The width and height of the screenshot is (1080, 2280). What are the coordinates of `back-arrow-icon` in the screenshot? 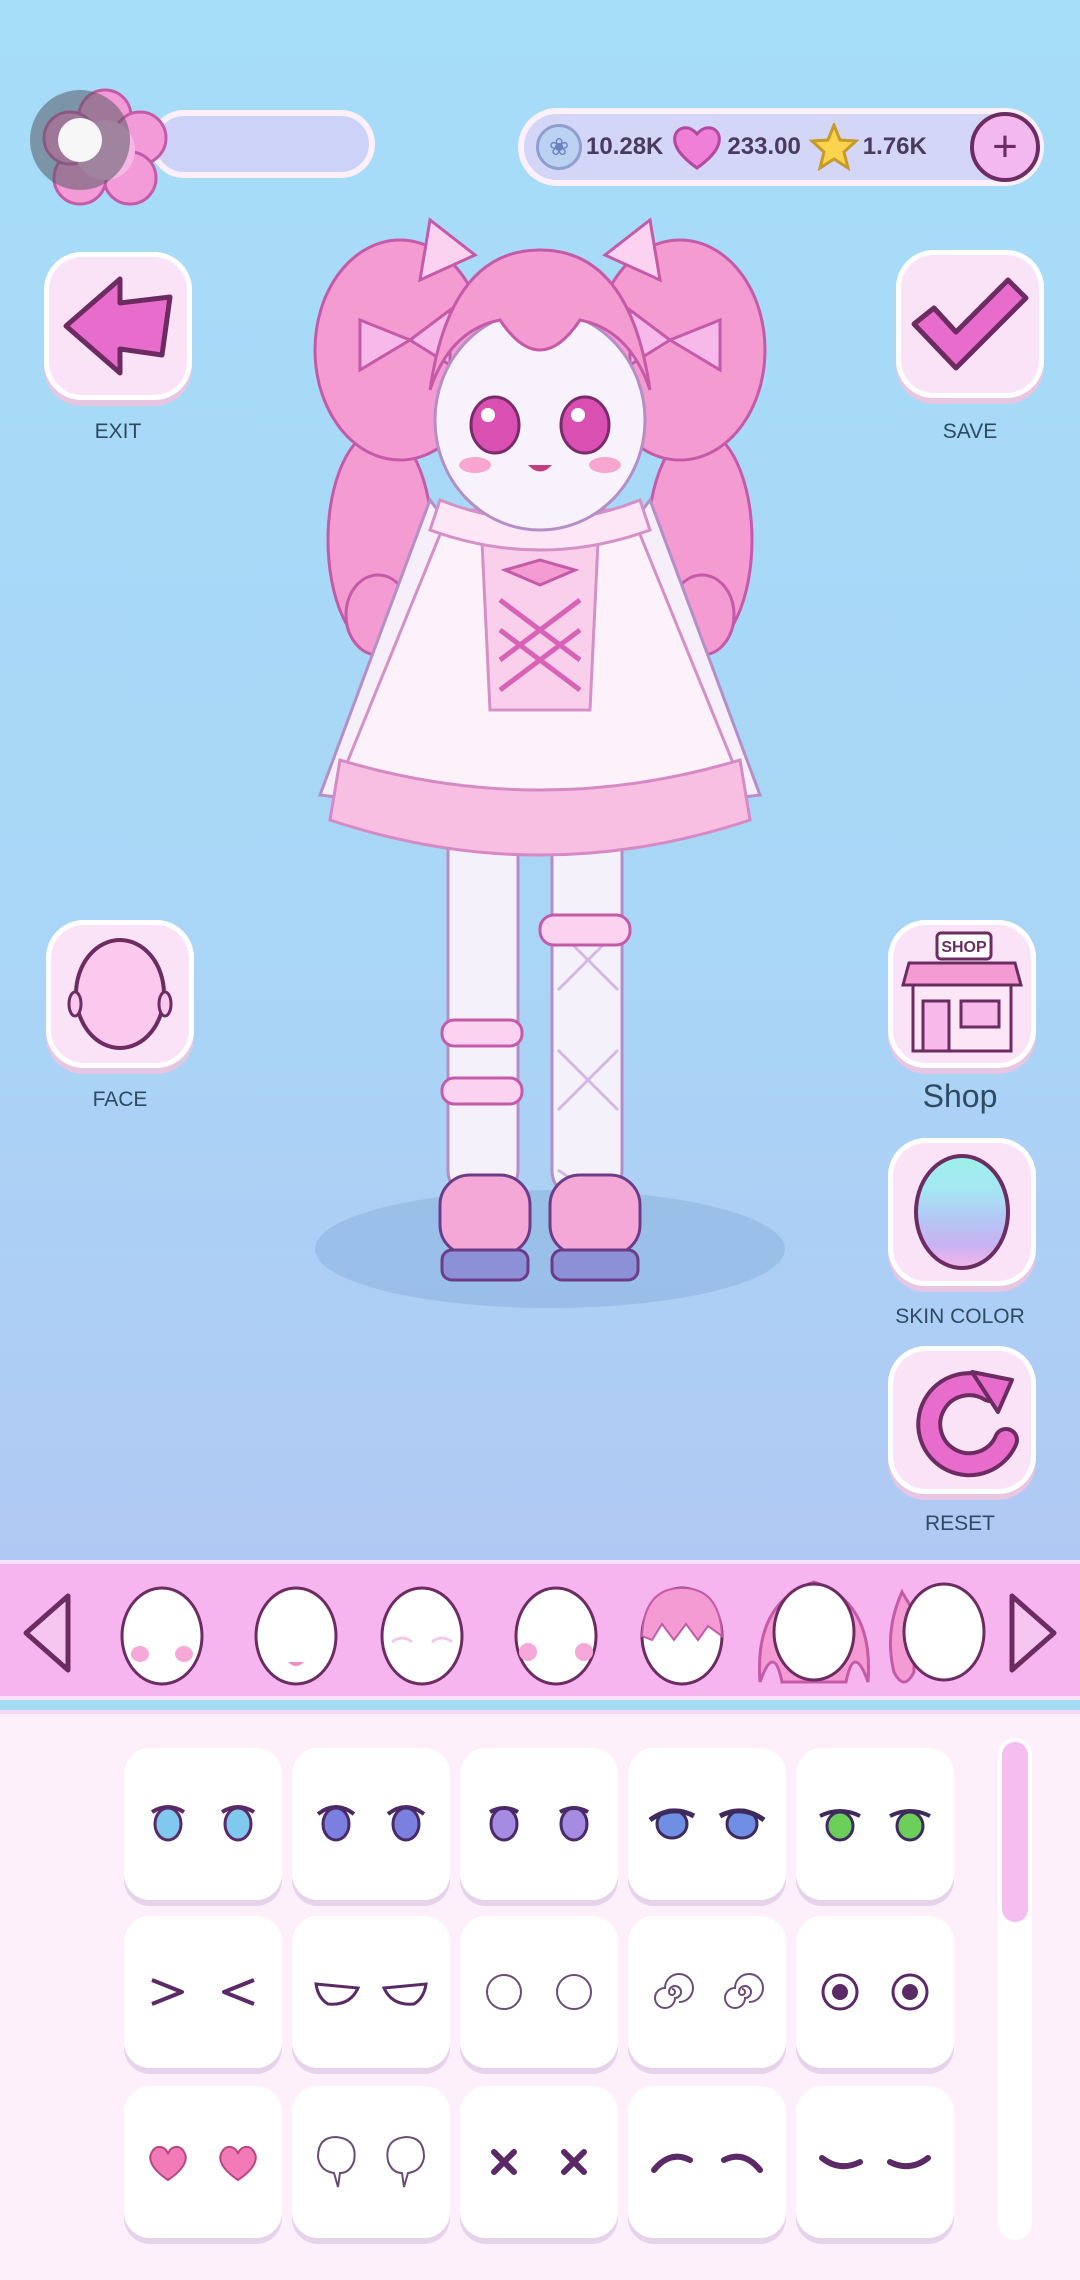 It's located at (118, 326).